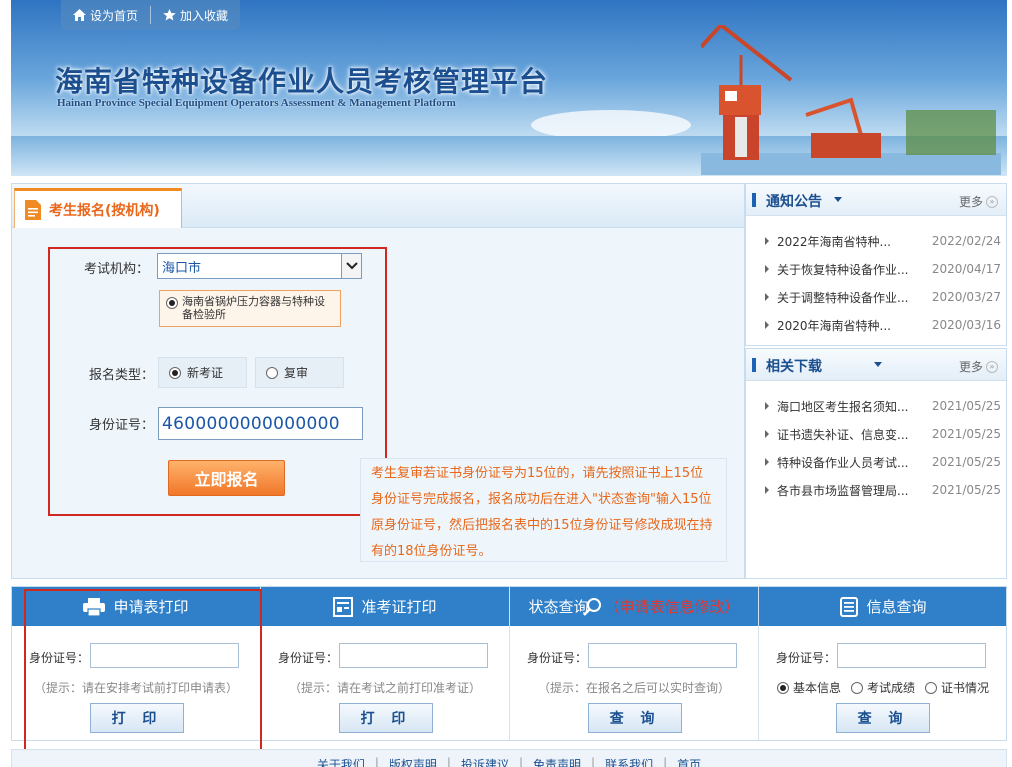  I want to click on chevron-down-icon, so click(351, 266).